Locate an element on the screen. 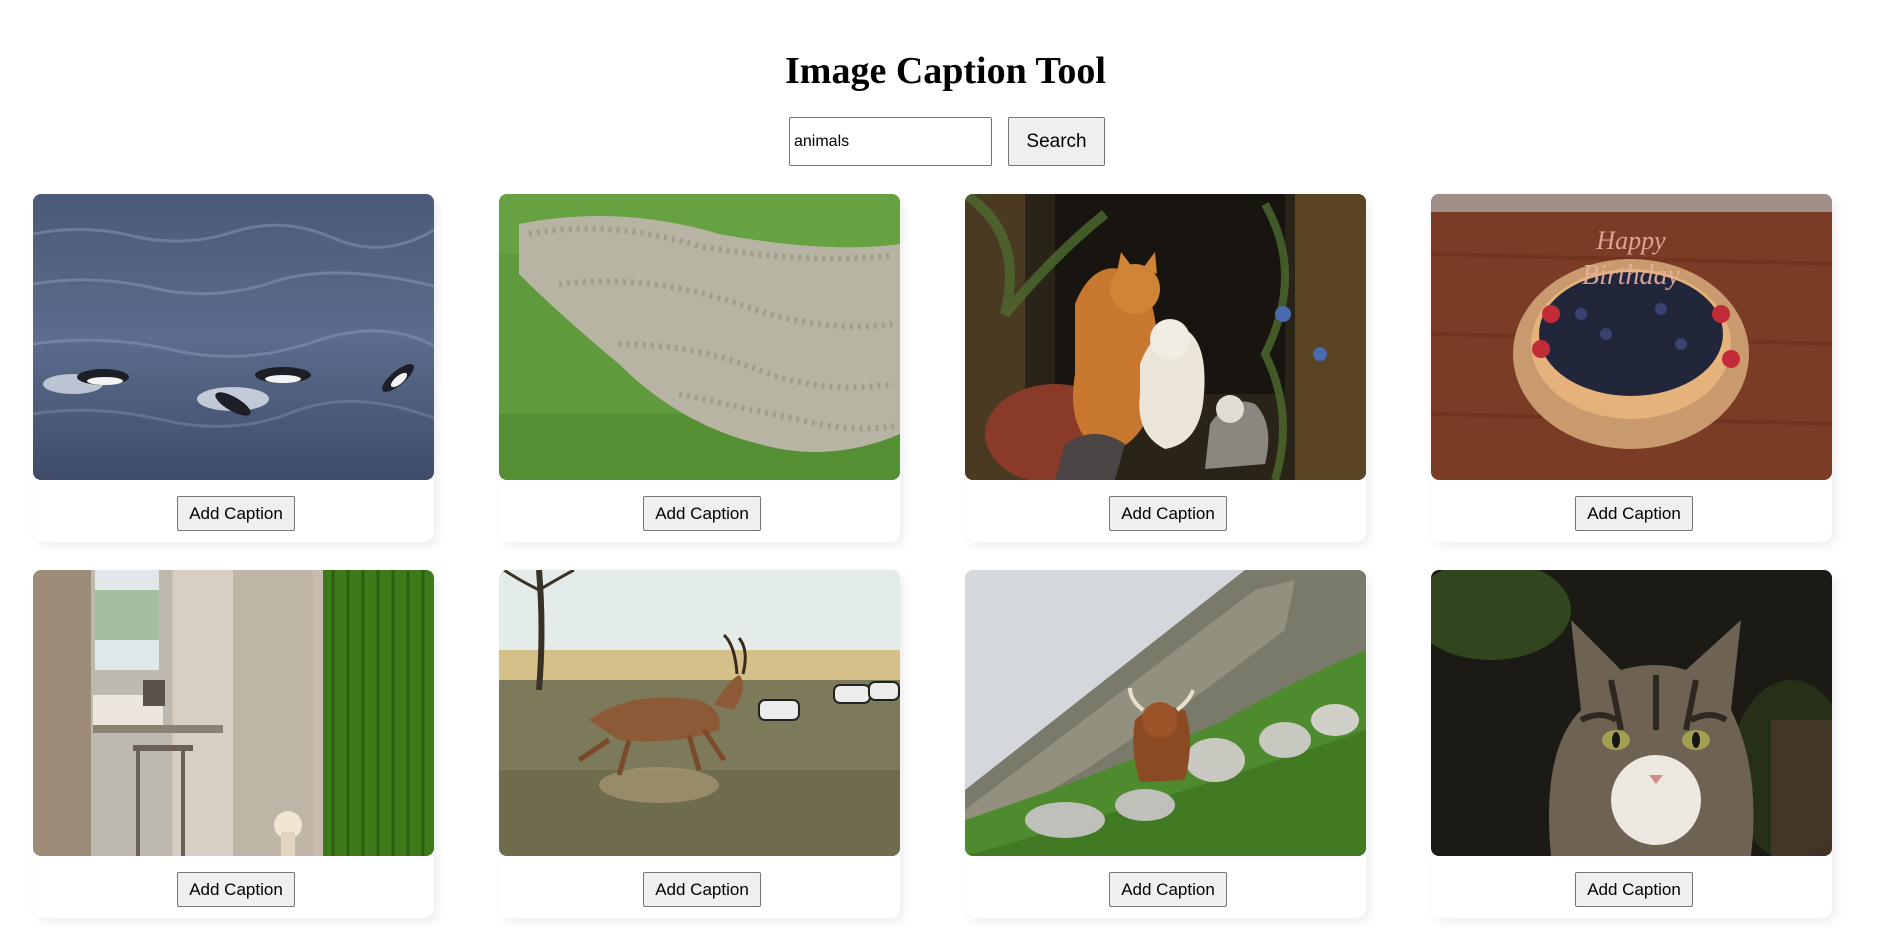  image-sheep-flock is located at coordinates (699, 337).